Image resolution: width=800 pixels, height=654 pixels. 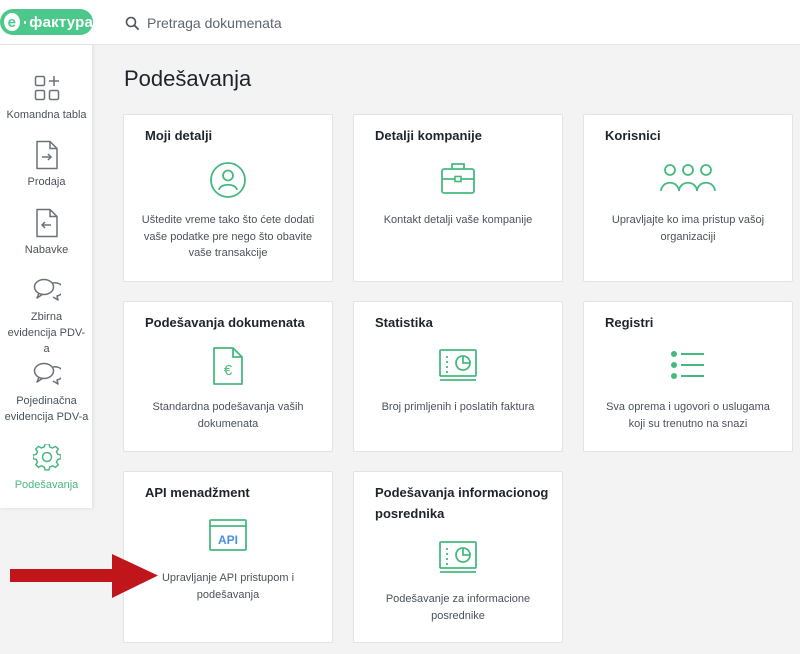 I want to click on logo-e-mark: e, so click(x=12, y=22).